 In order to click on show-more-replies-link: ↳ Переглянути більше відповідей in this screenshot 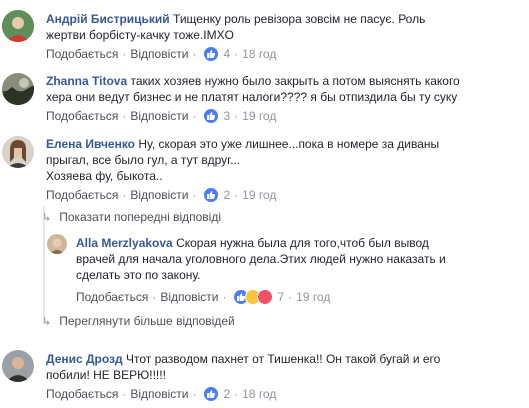, I will do `click(138, 321)`.